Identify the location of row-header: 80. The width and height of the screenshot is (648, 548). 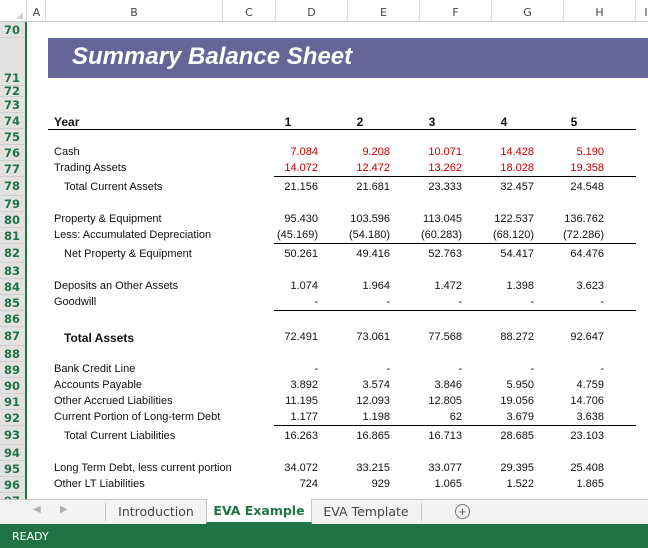
(12, 220).